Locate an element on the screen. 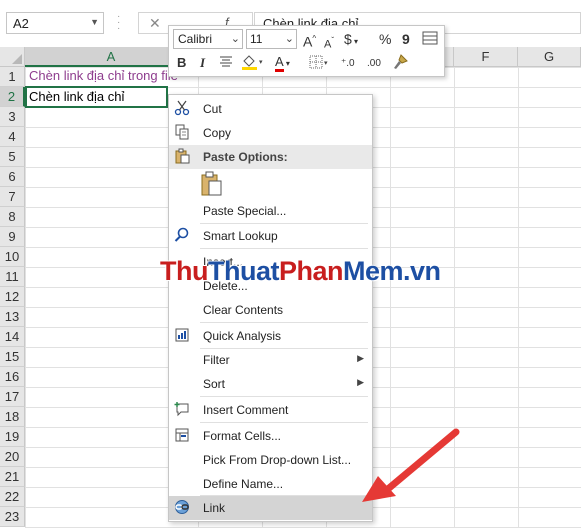 This screenshot has height=528, width=581. decrease-font-size-button: Aˇ is located at coordinates (329, 43).